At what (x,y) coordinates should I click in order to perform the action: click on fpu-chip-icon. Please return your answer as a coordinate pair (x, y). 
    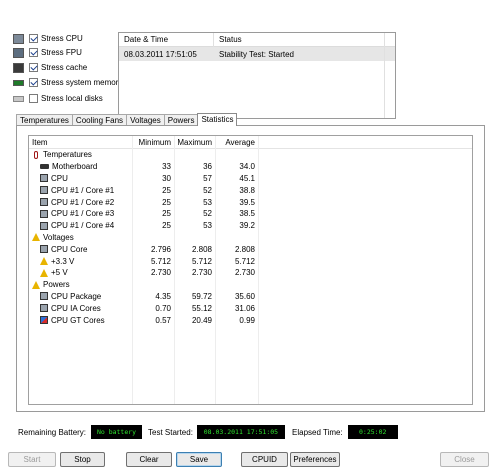
    Looking at the image, I should click on (18, 52).